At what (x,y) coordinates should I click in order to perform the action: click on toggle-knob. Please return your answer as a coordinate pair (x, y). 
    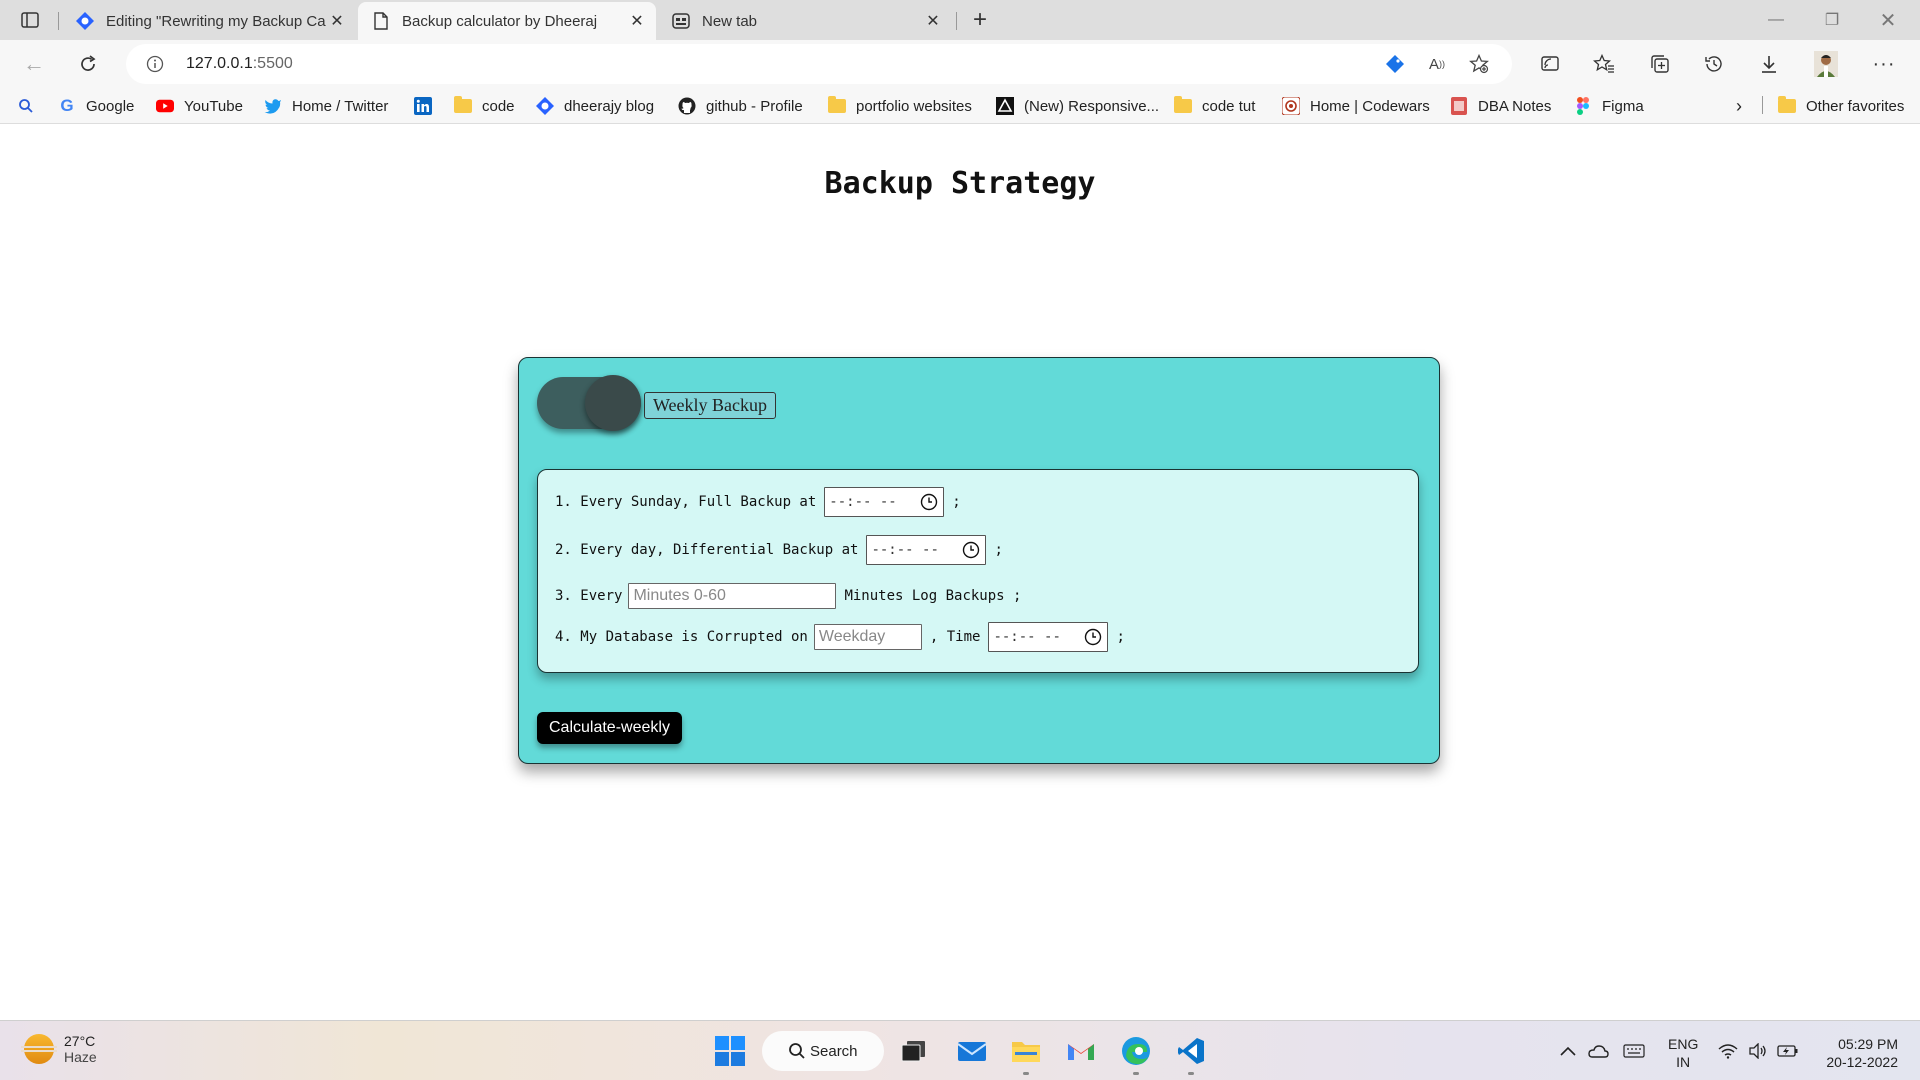
    Looking at the image, I should click on (613, 403).